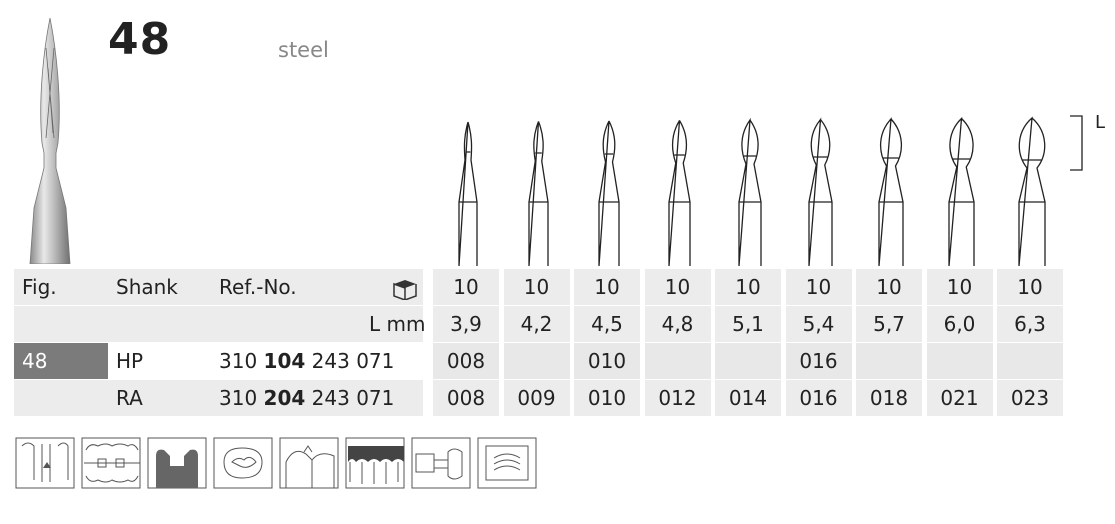  Describe the element at coordinates (50, 141) in the screenshot. I see `bur-photo` at that location.